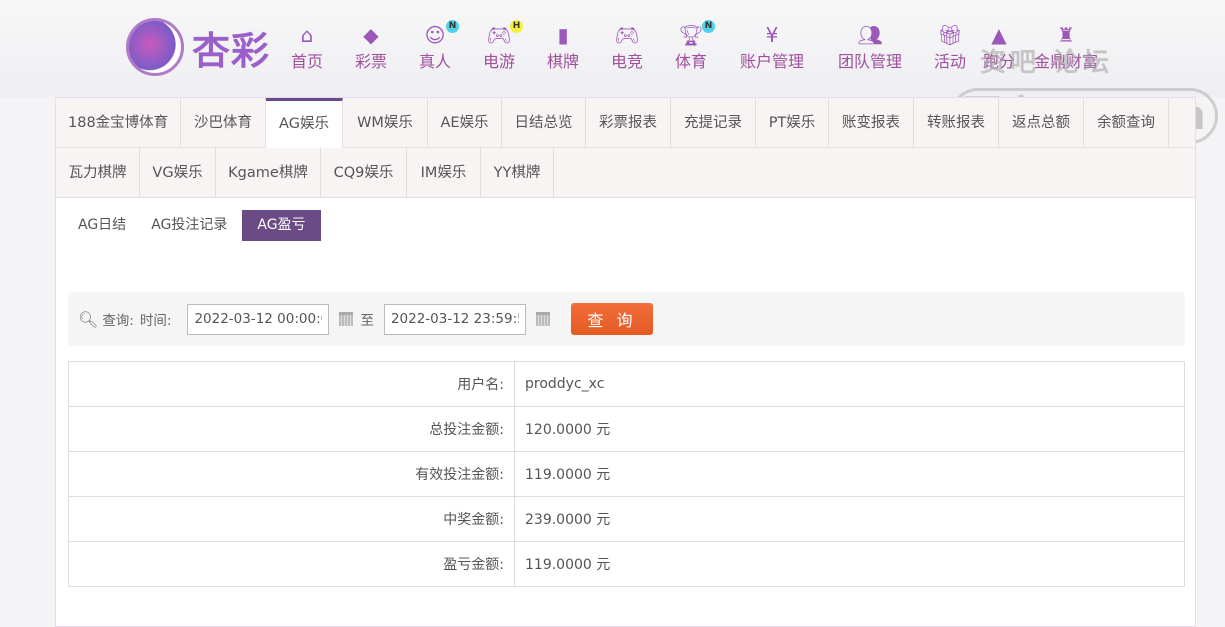 This screenshot has height=627, width=1225. What do you see at coordinates (1066, 61) in the screenshot?
I see `nav-label: 金鼎财富` at bounding box center [1066, 61].